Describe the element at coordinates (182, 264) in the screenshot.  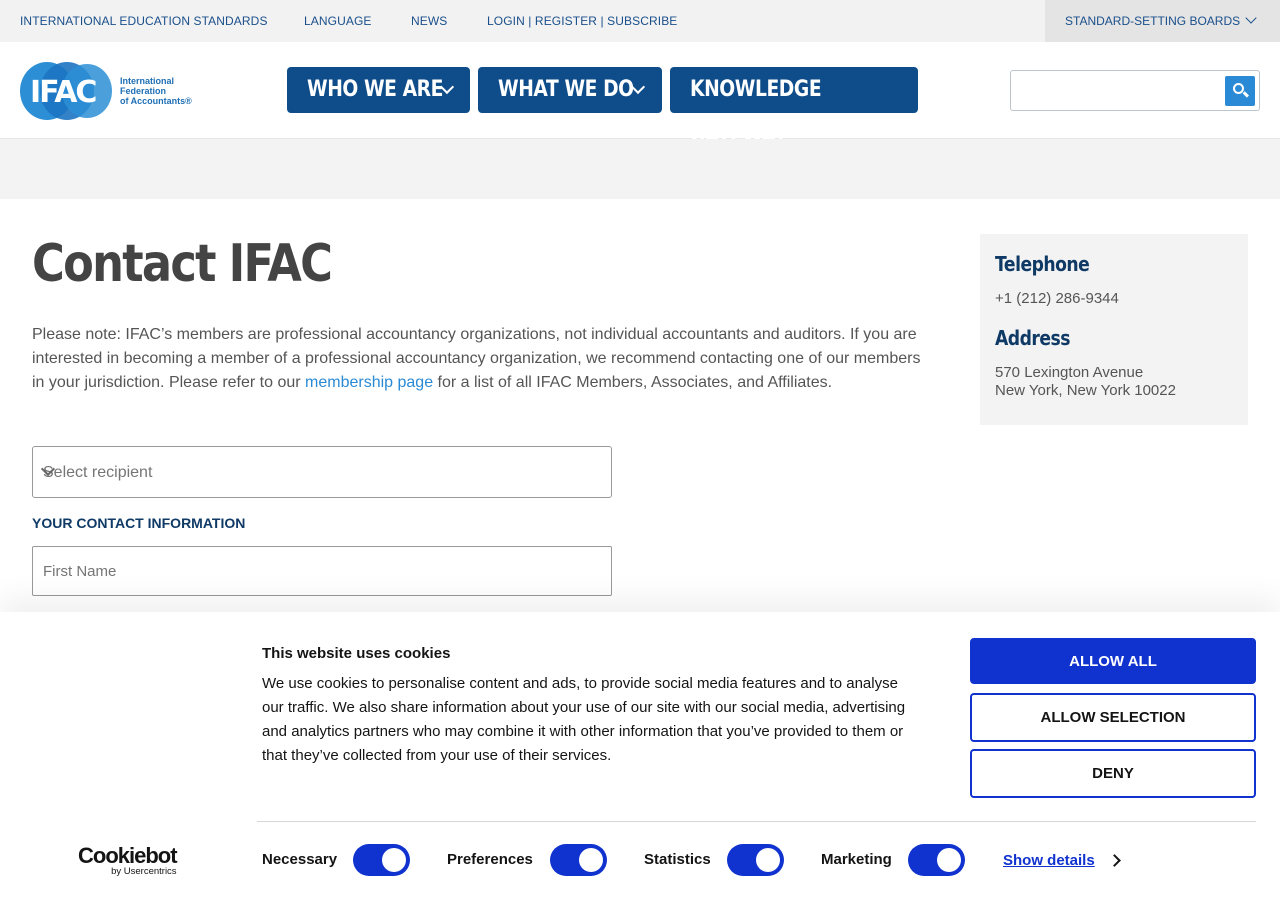
I see `page-title: Contact IFAC` at that location.